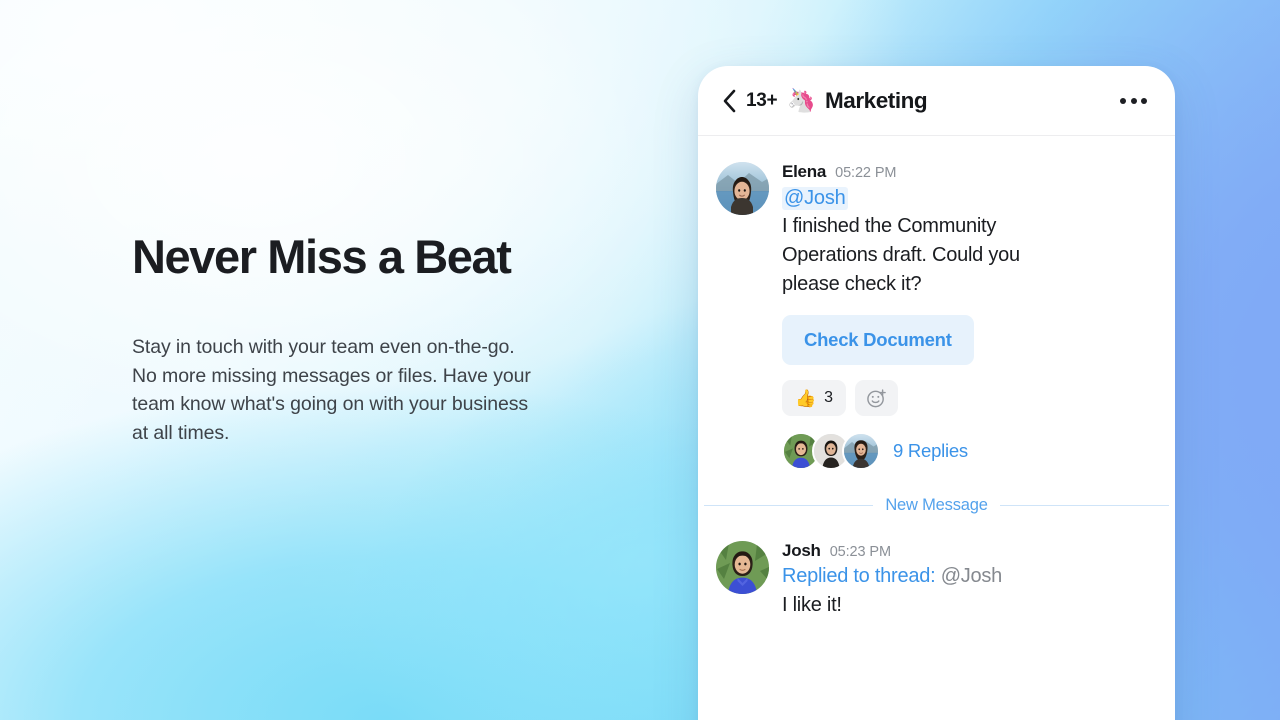 The image size is (1280, 720). What do you see at coordinates (729, 101) in the screenshot?
I see `chevron-left-icon` at bounding box center [729, 101].